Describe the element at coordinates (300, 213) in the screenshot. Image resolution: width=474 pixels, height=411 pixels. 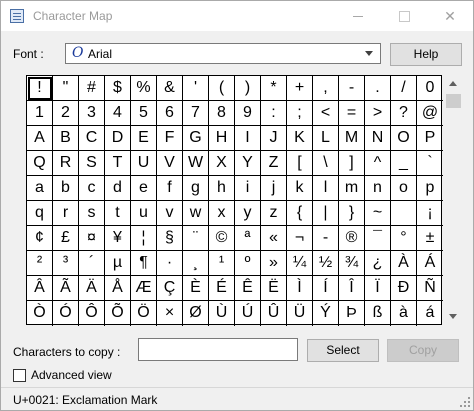
I see `character-cell: {` at that location.